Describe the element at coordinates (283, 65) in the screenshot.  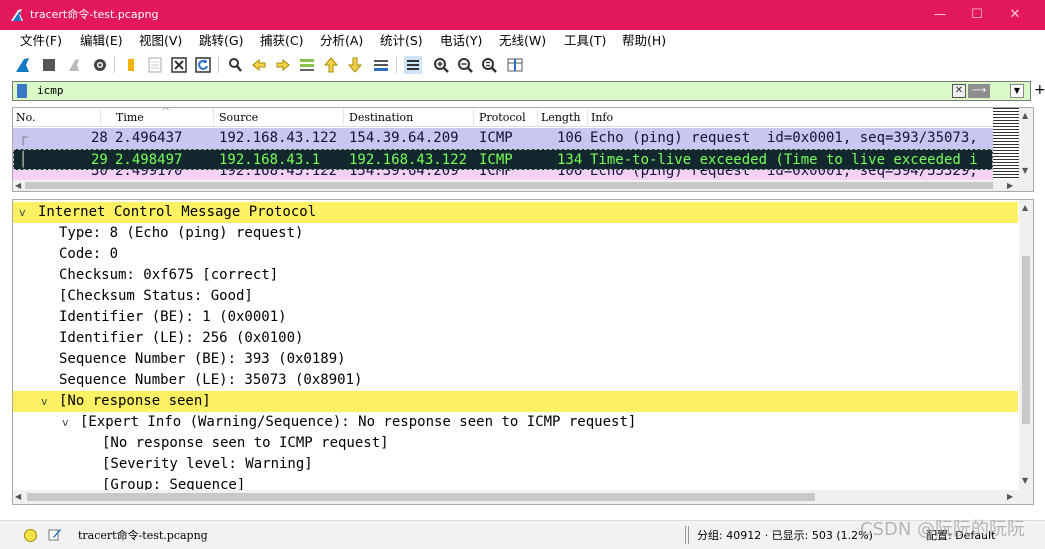
I see `go-forward-icon` at that location.